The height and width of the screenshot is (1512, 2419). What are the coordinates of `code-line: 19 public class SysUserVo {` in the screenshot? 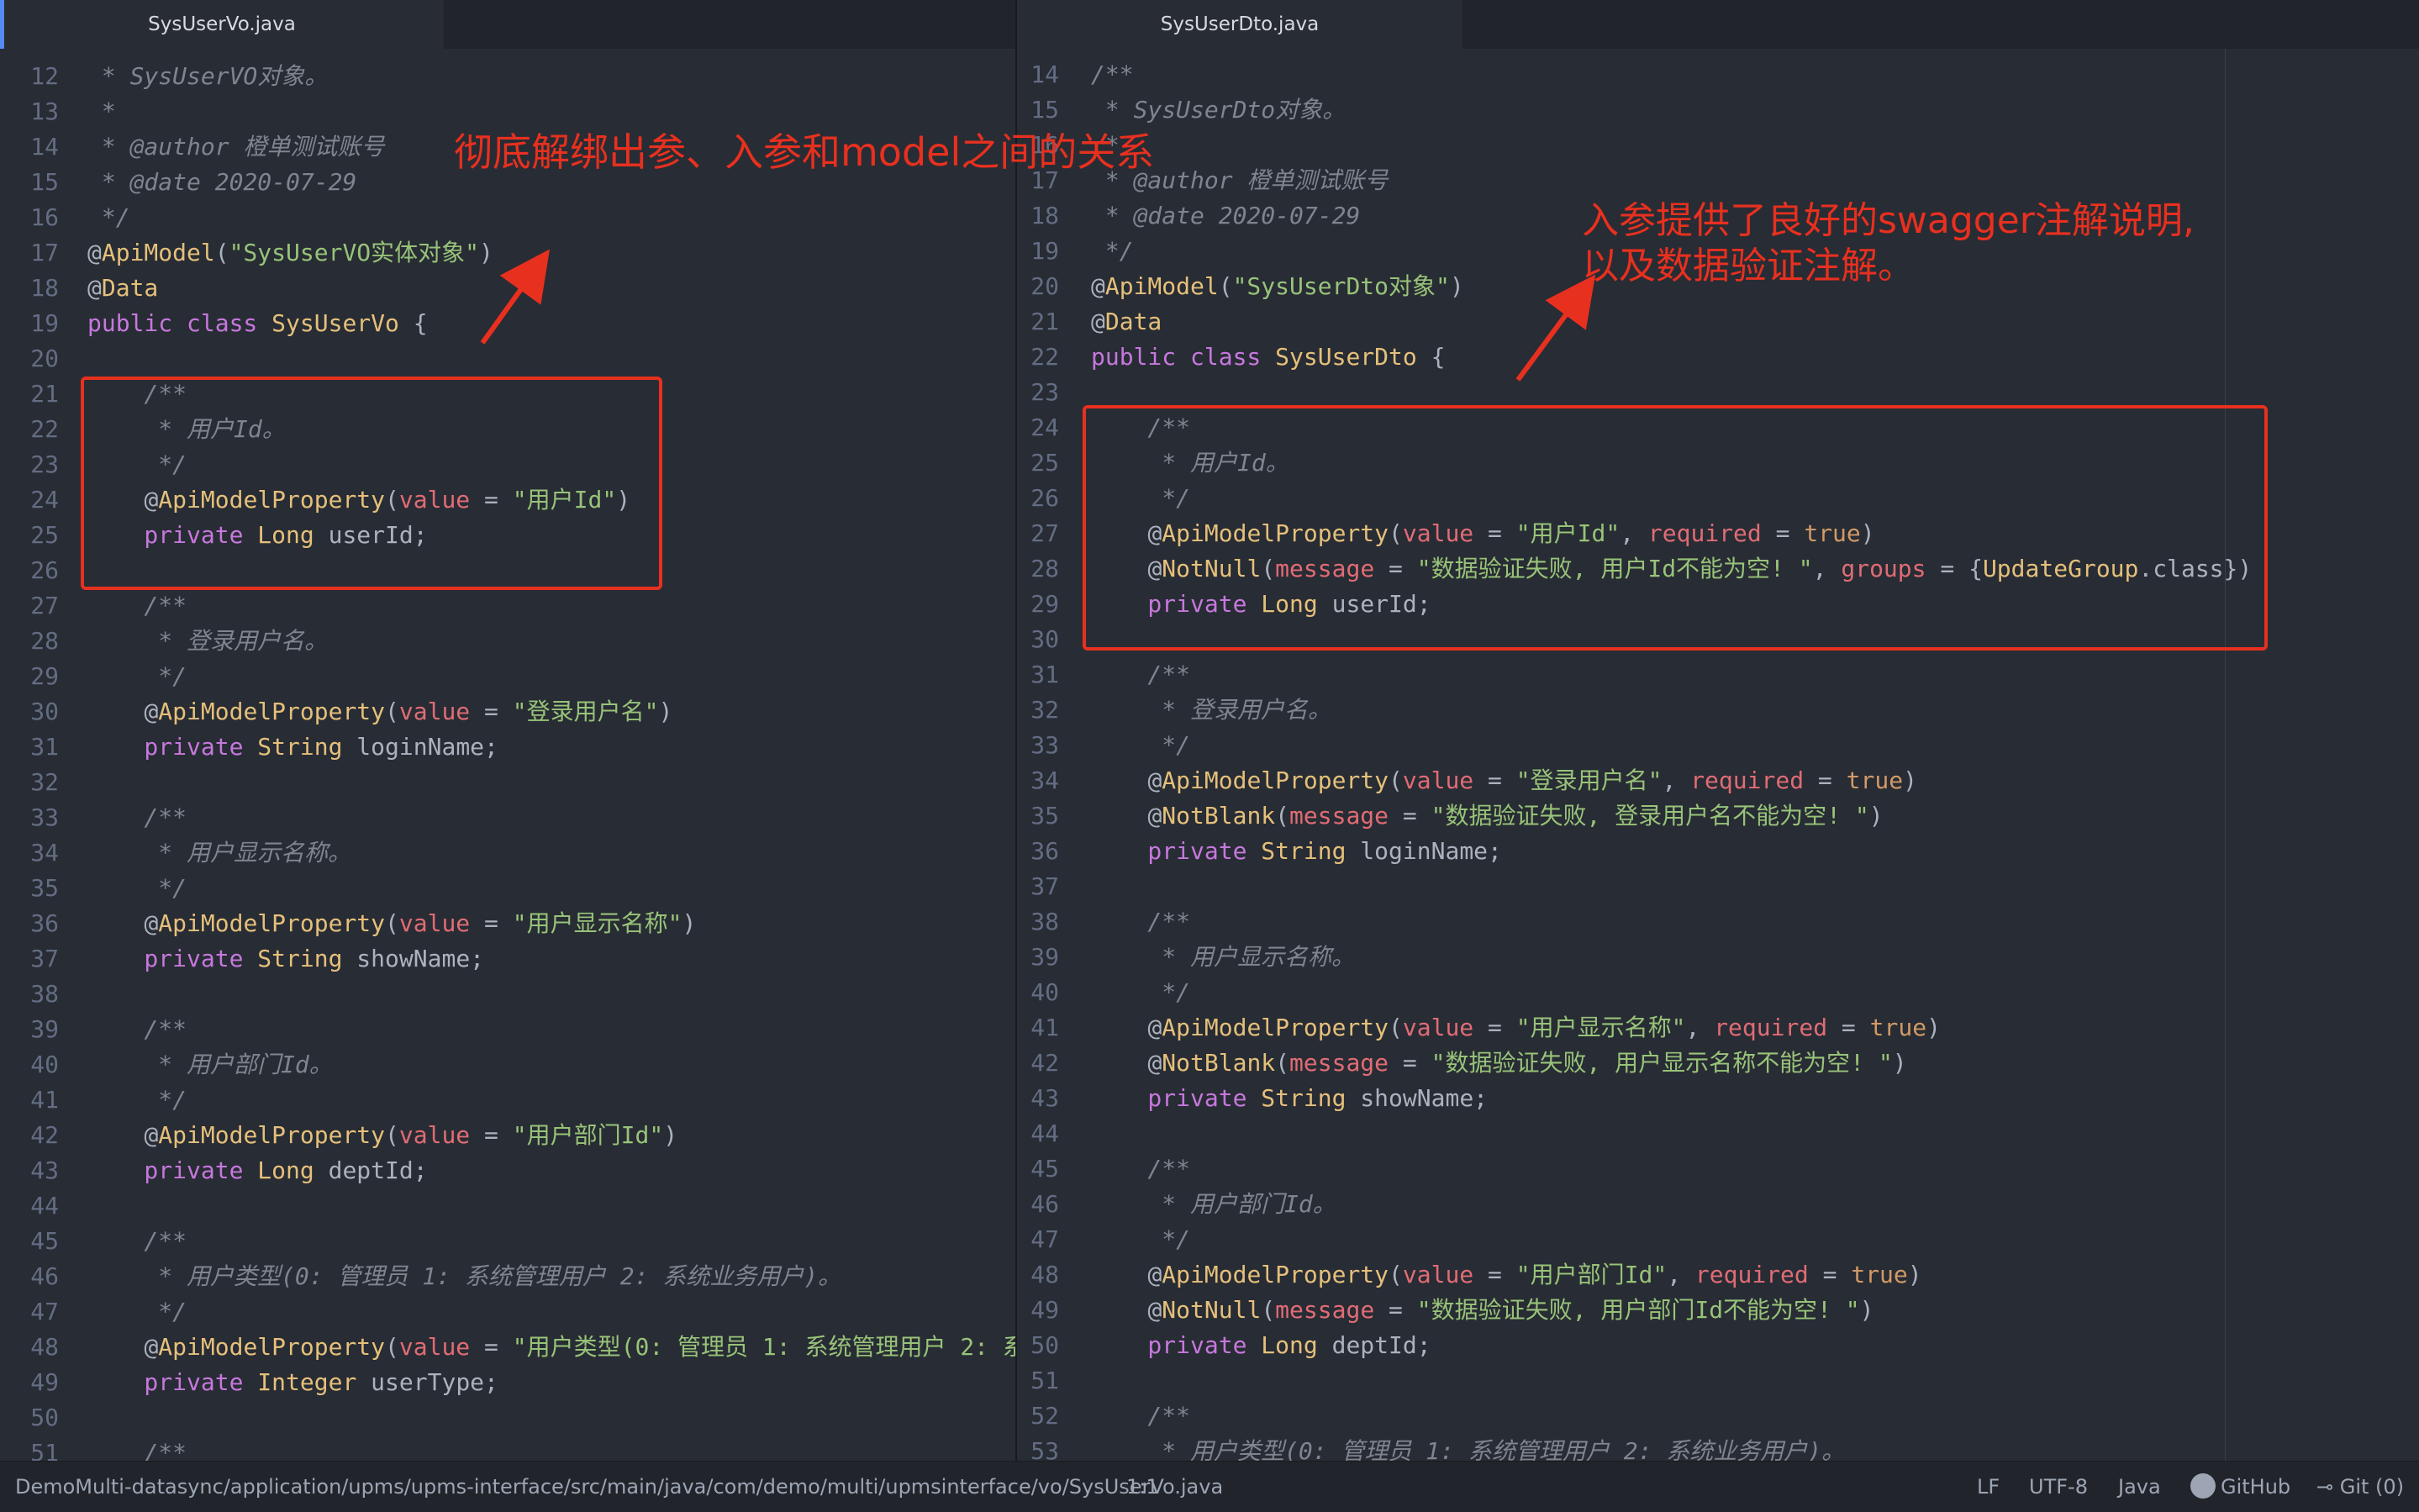 It's located at (507, 323).